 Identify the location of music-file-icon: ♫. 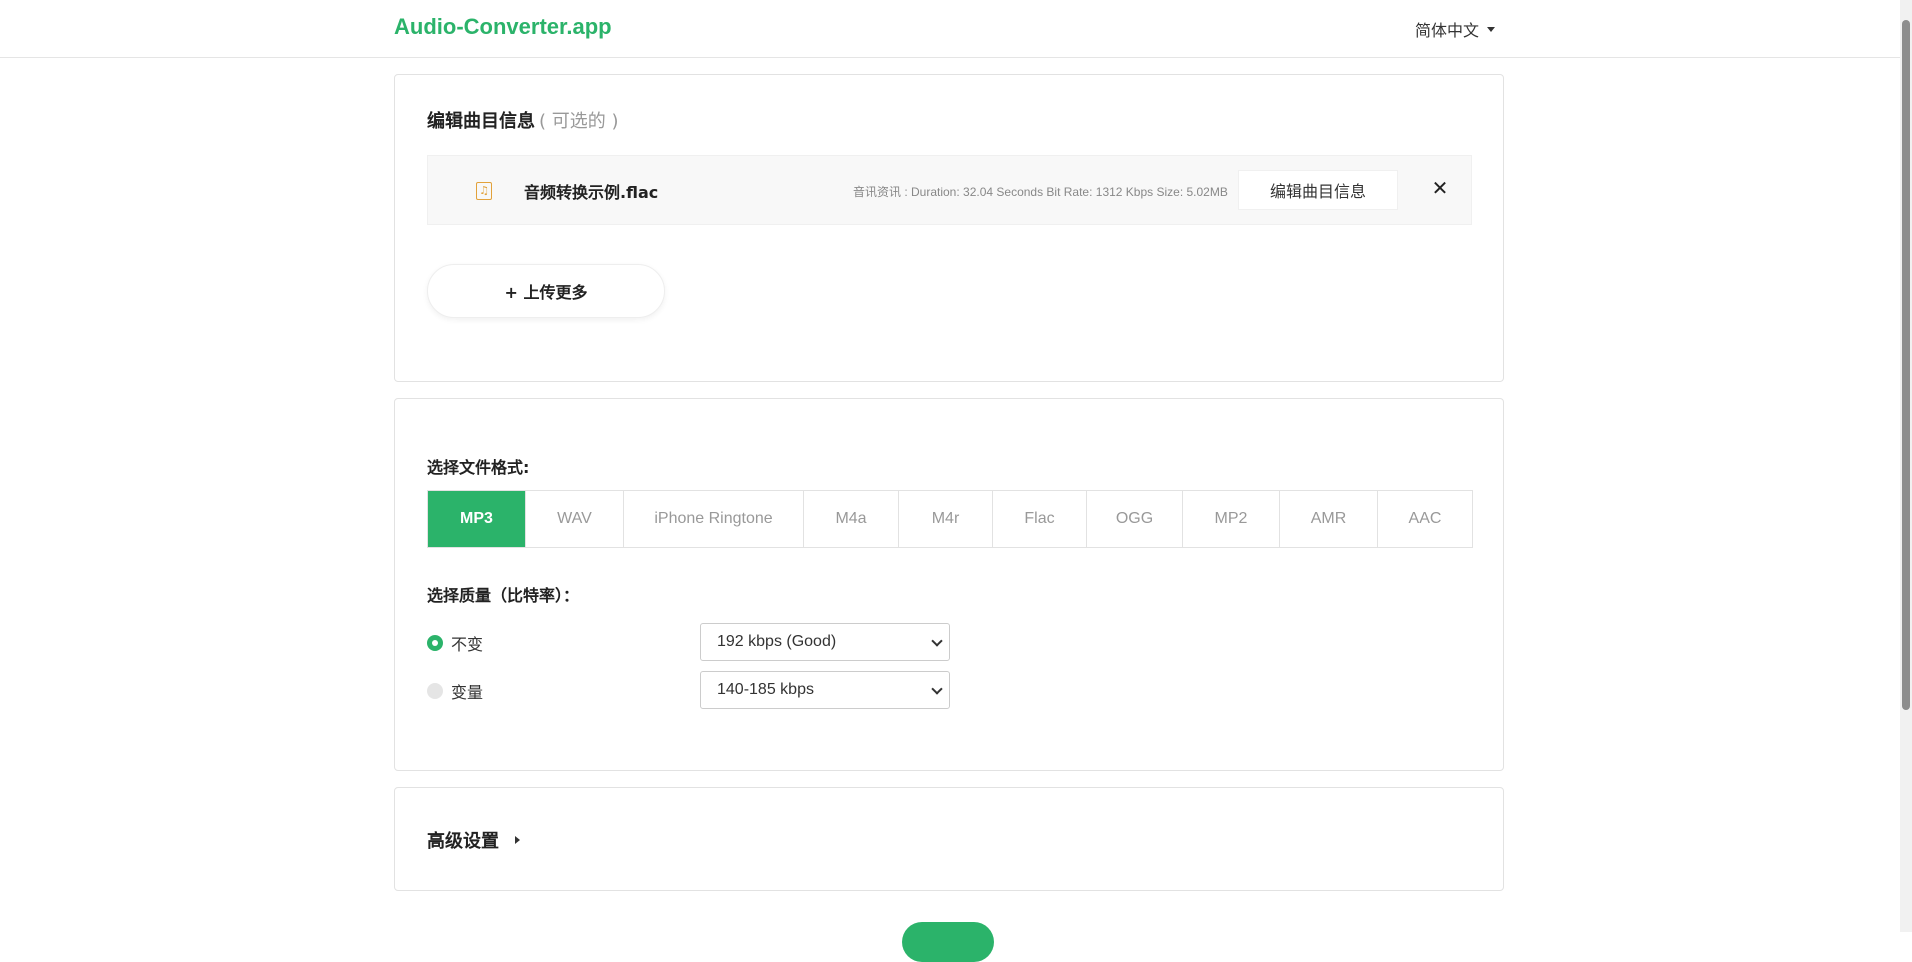
(484, 191).